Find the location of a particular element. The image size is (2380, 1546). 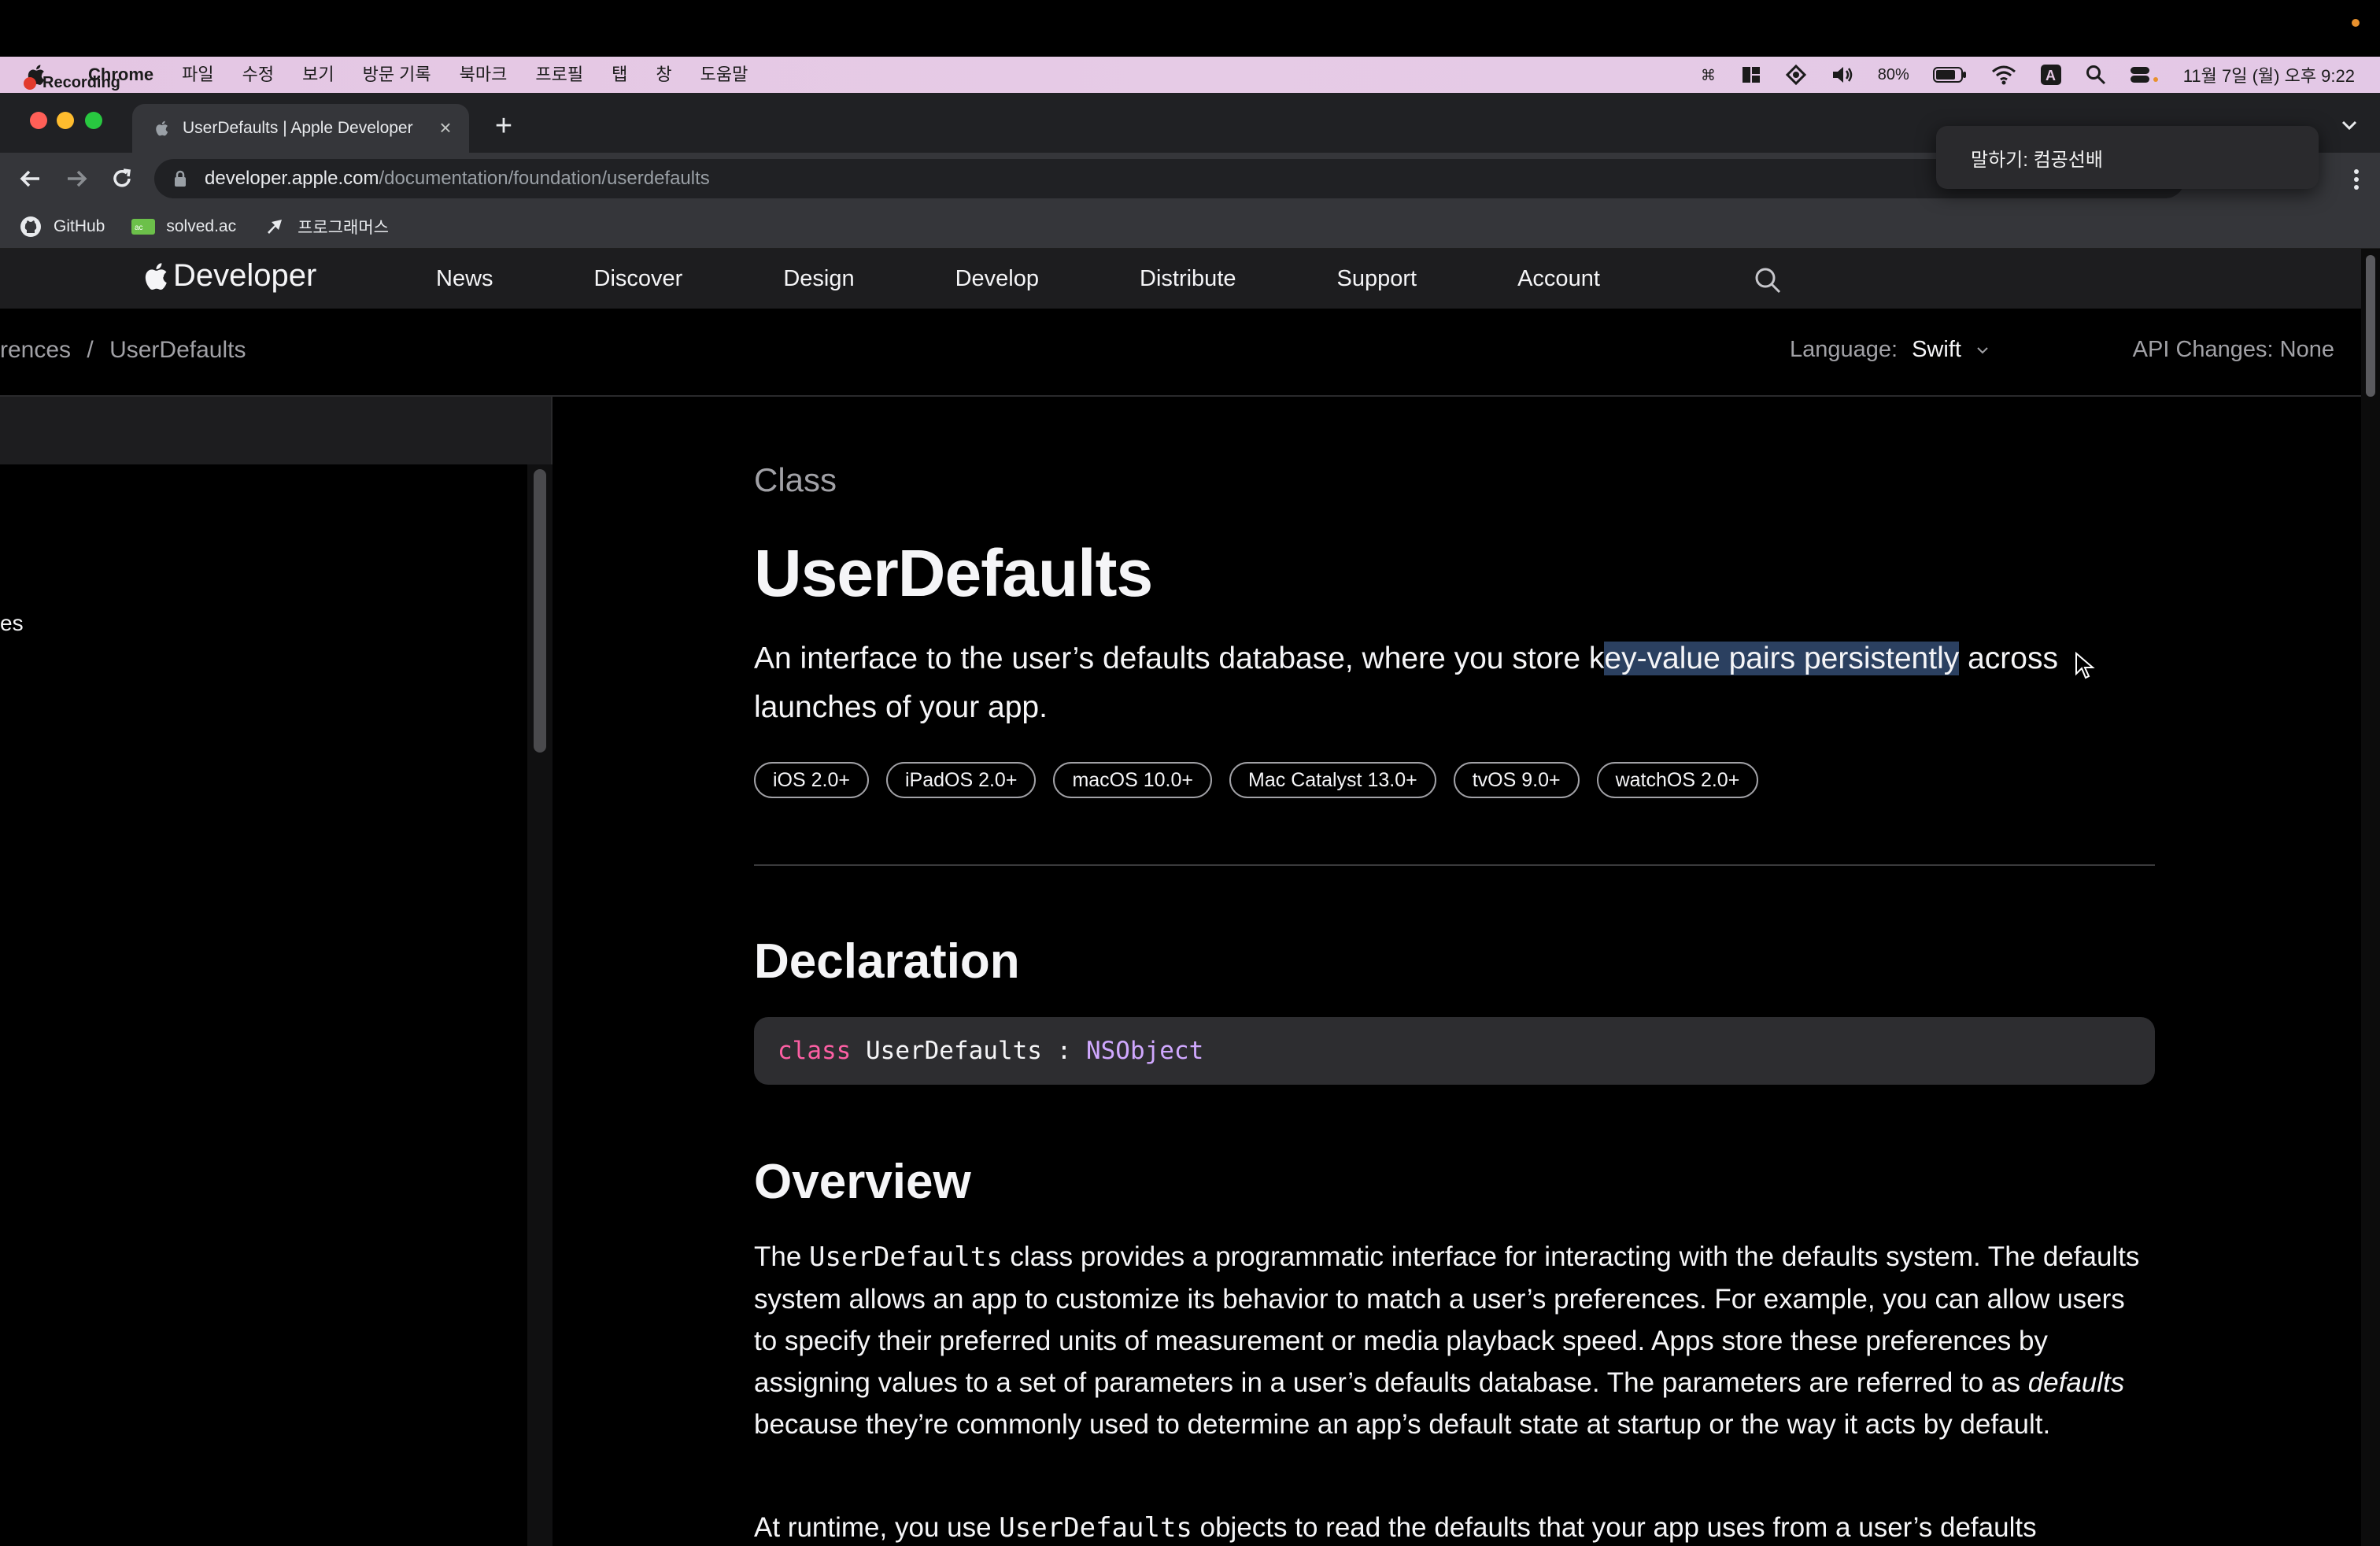

input-method-icon: ⌘ is located at coordinates (1708, 74).